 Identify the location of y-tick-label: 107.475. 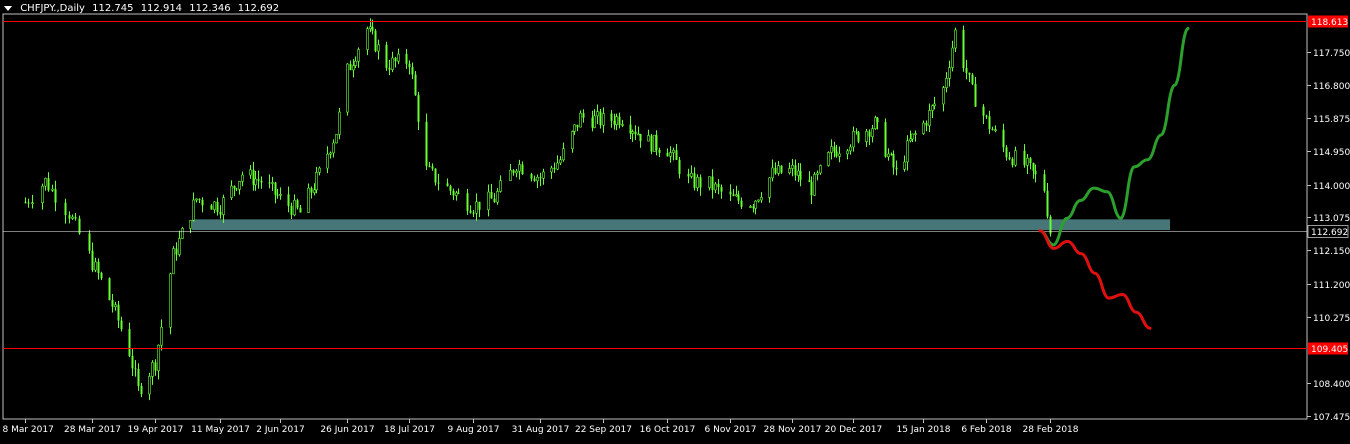
(1331, 418).